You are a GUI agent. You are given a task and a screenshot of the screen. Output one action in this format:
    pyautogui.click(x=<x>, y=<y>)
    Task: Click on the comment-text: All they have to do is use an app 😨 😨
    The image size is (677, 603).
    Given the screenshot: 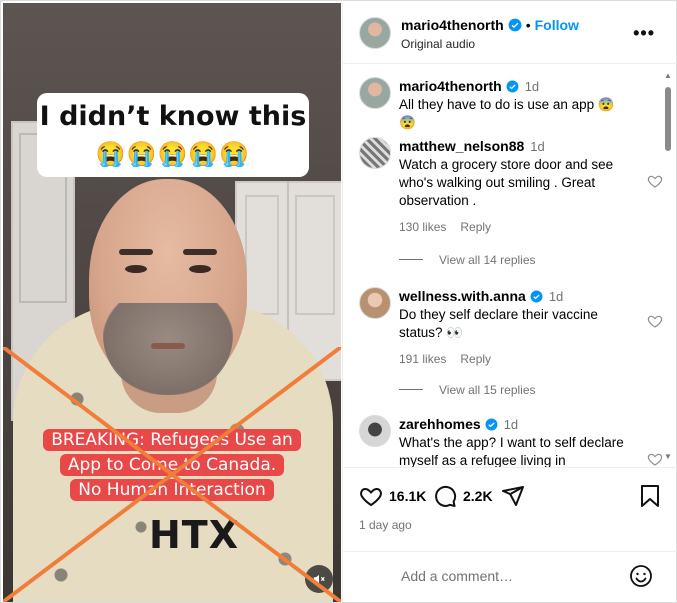 What is the action you would take?
    pyautogui.click(x=507, y=113)
    